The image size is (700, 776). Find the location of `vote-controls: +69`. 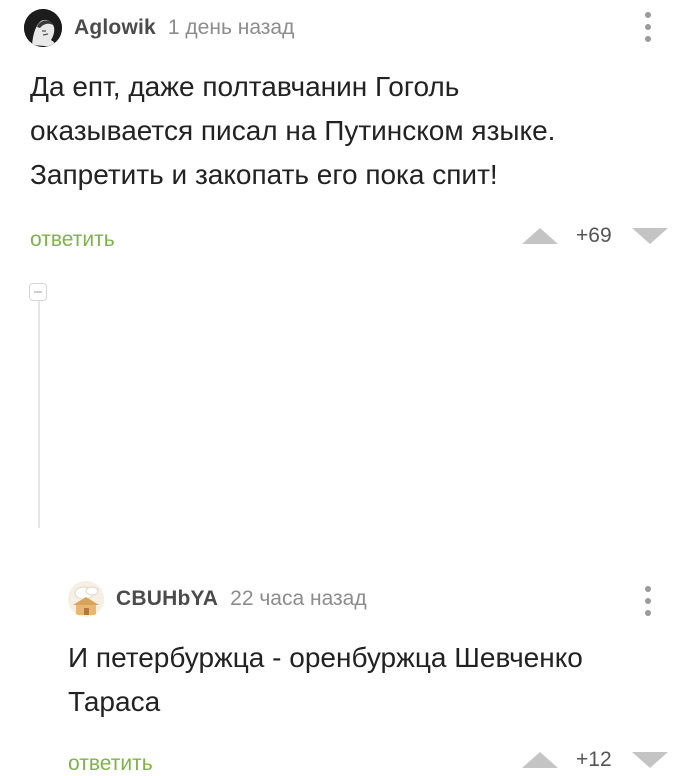

vote-controls: +69 is located at coordinates (595, 236).